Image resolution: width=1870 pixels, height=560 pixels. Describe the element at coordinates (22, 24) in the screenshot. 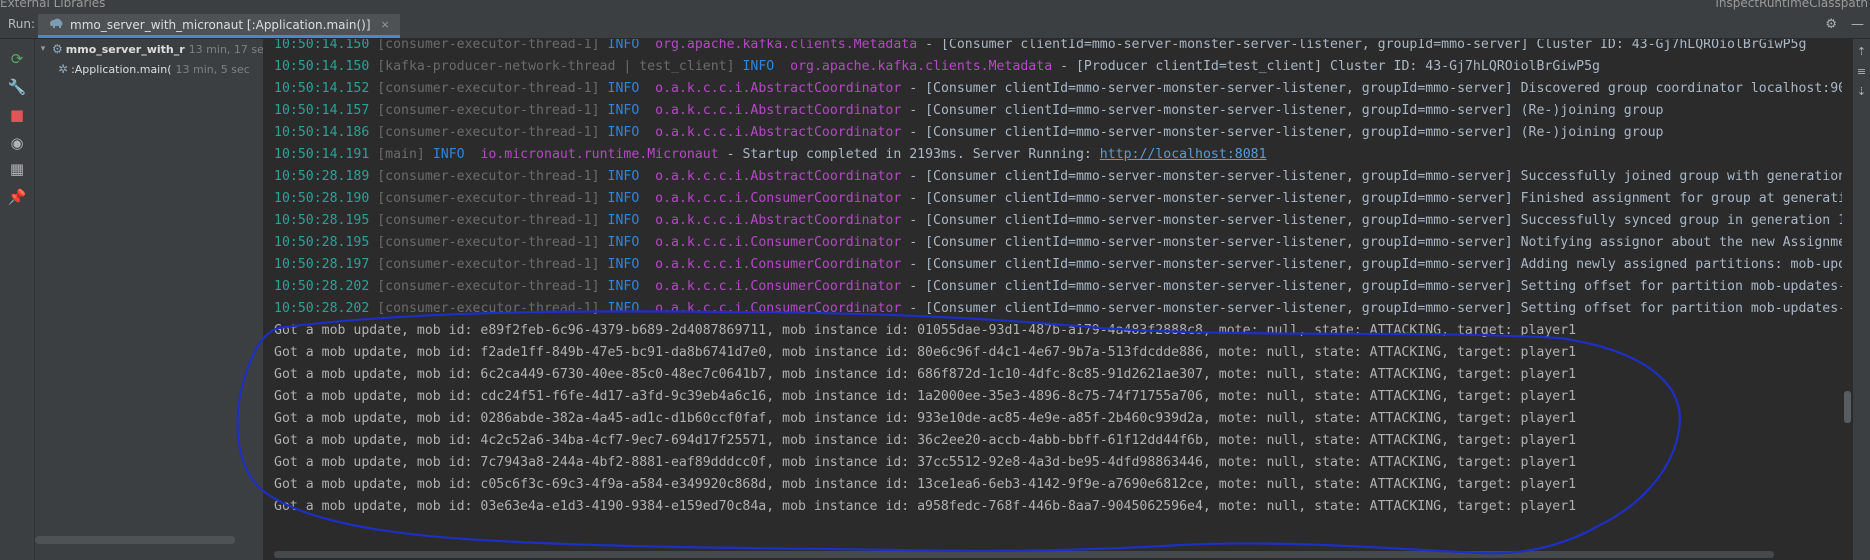

I see `run-label: Run:` at that location.